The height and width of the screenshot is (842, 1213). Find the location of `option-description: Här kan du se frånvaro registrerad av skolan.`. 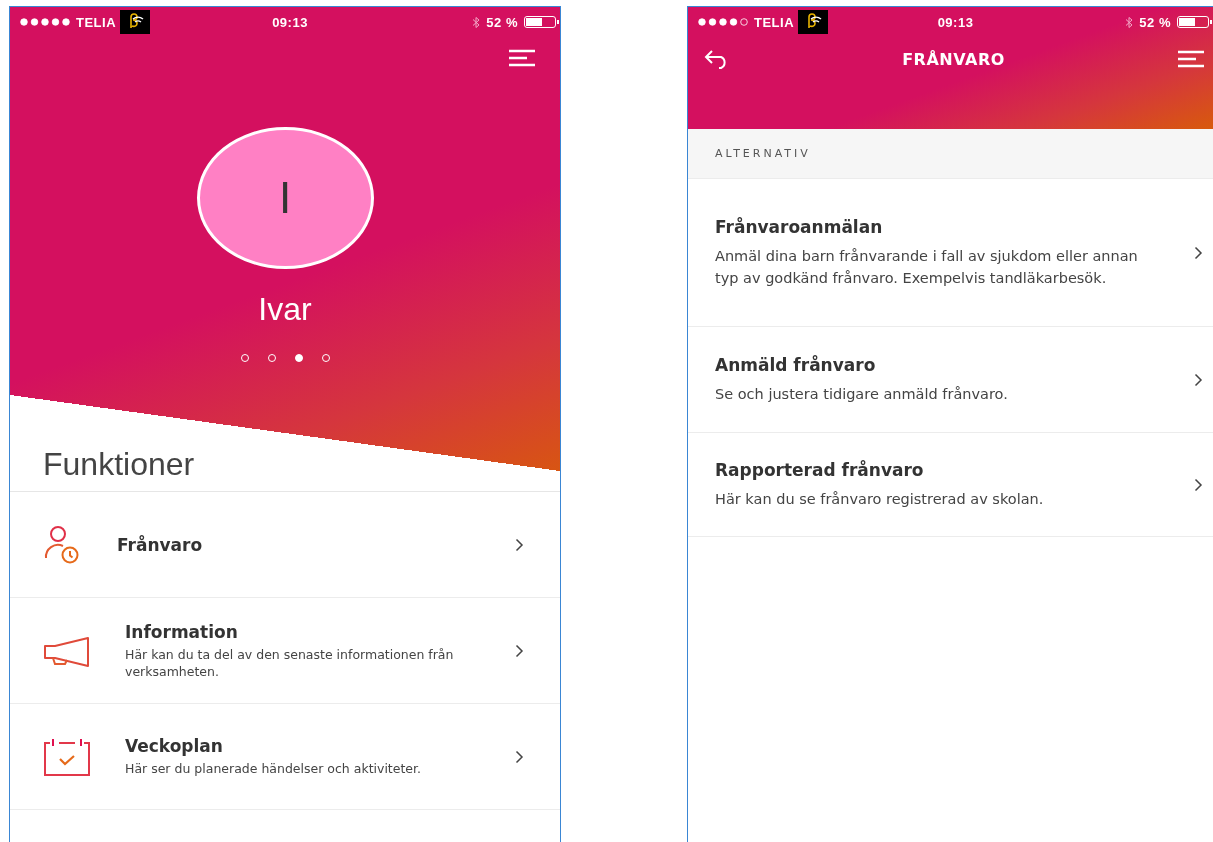

option-description: Här kan du se frånvaro registrerad av skolan. is located at coordinates (880, 499).